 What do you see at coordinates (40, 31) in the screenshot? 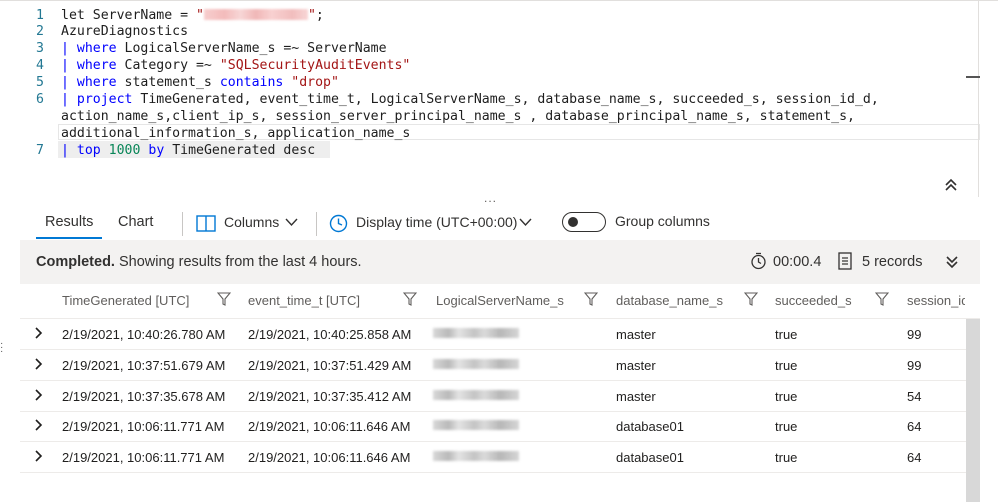
I see `line-number: 2` at bounding box center [40, 31].